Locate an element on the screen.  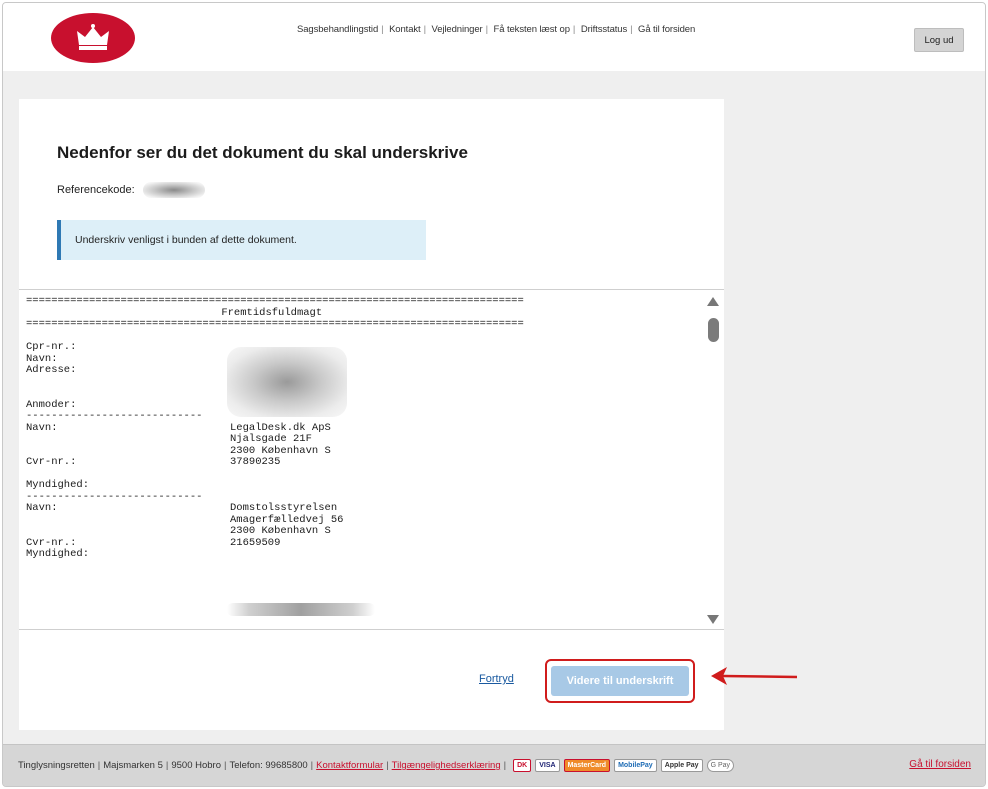
reference-label: Referencekode: is located at coordinates (96, 190).